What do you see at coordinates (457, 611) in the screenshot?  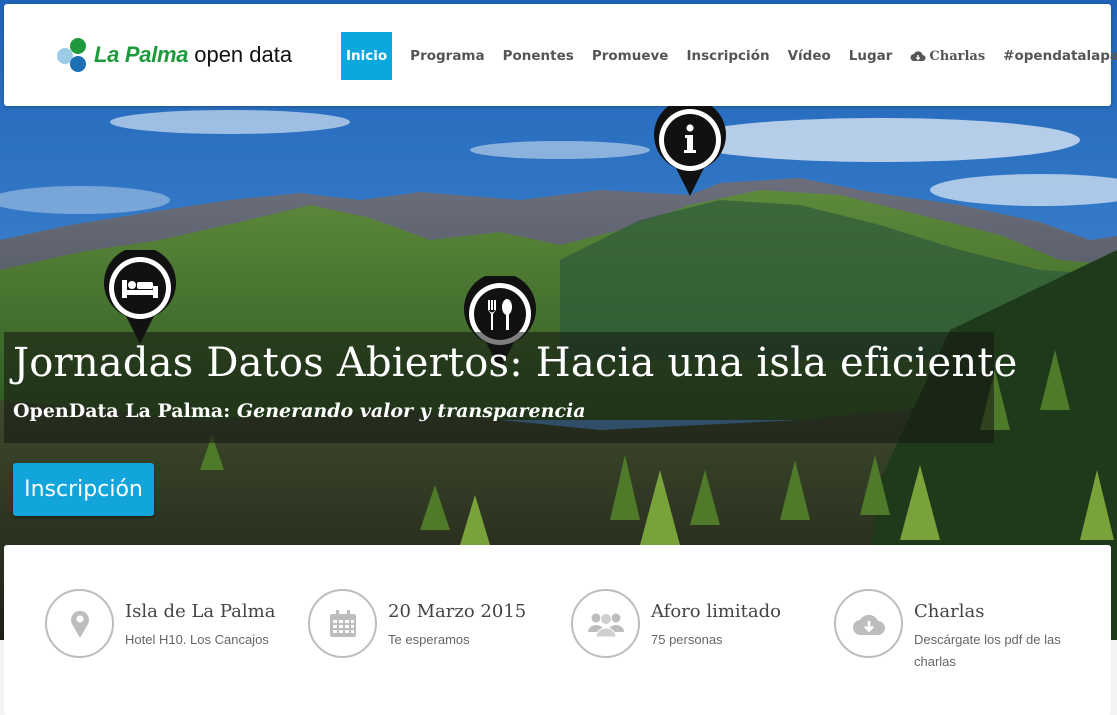 I see `feature-date-title: 20 Marzo 2015` at bounding box center [457, 611].